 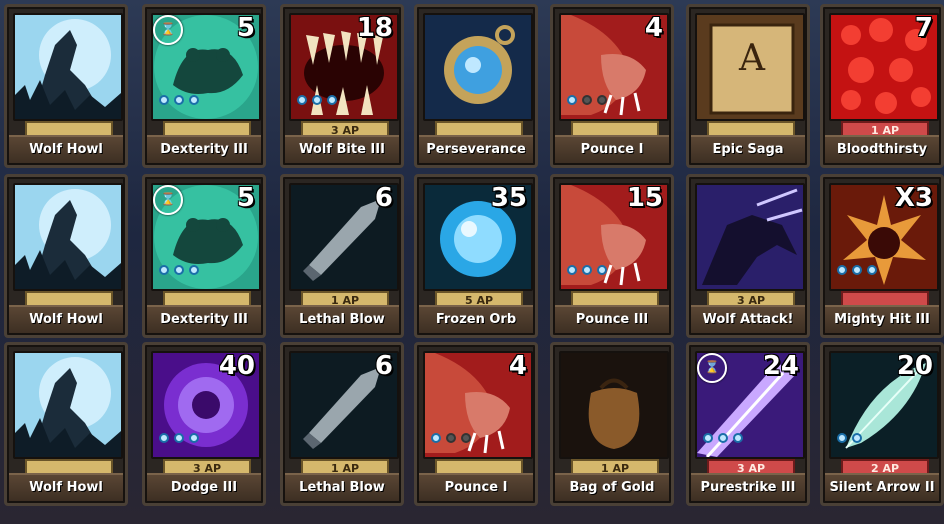 I want to click on card-cost: 35, so click(x=508, y=198).